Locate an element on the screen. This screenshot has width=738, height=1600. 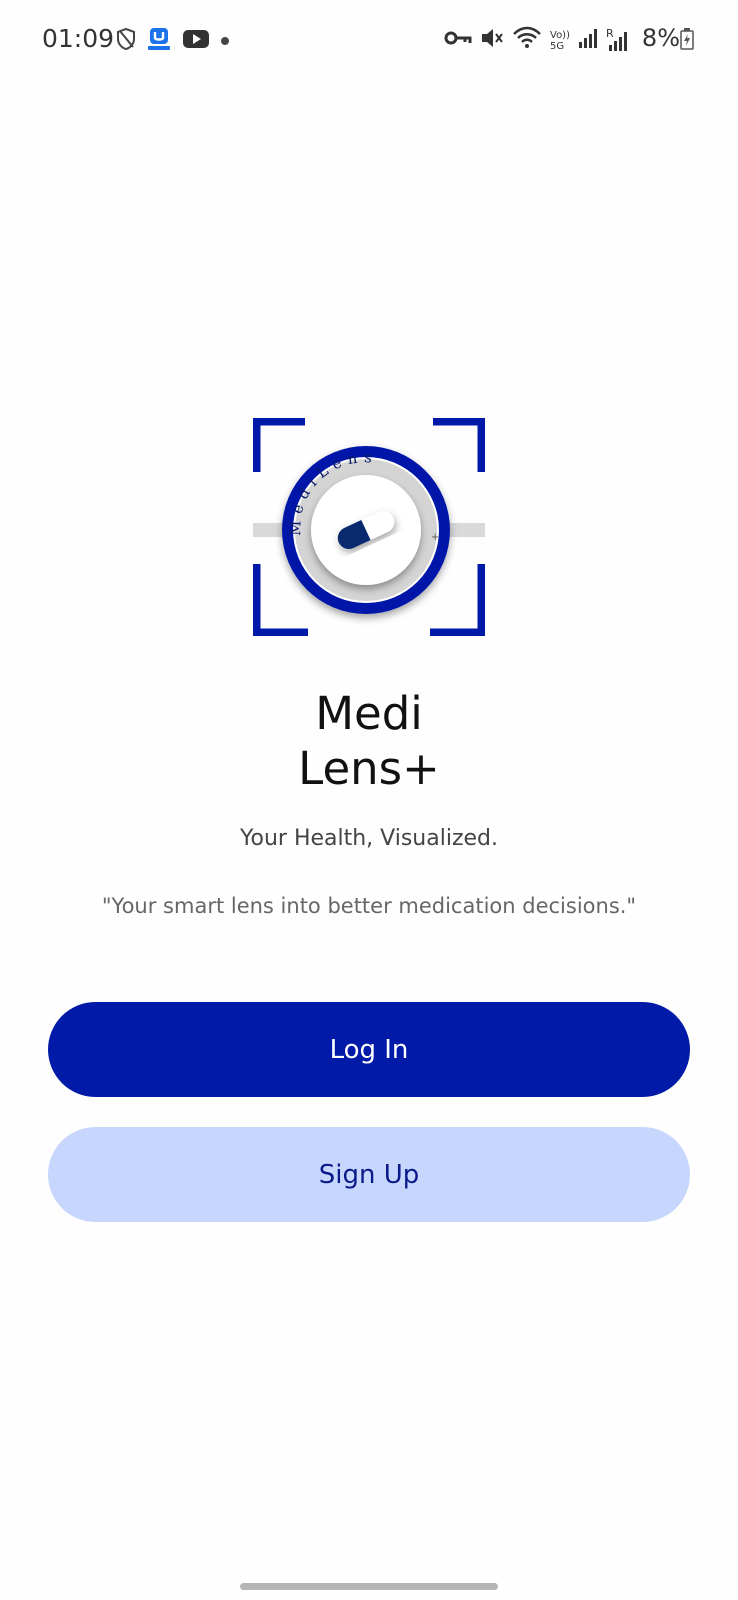
network-label: 5G is located at coordinates (557, 46).